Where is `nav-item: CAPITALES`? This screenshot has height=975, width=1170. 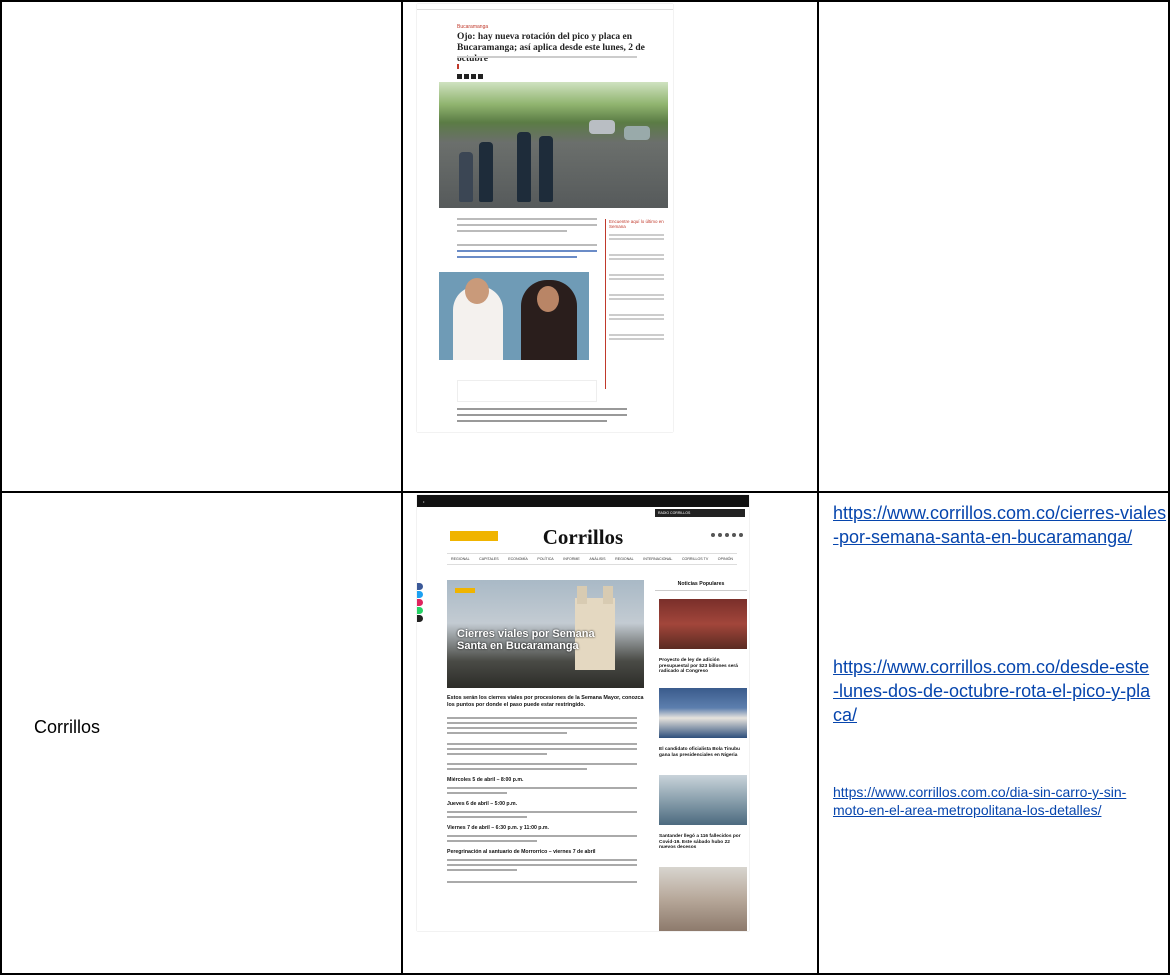 nav-item: CAPITALES is located at coordinates (489, 559).